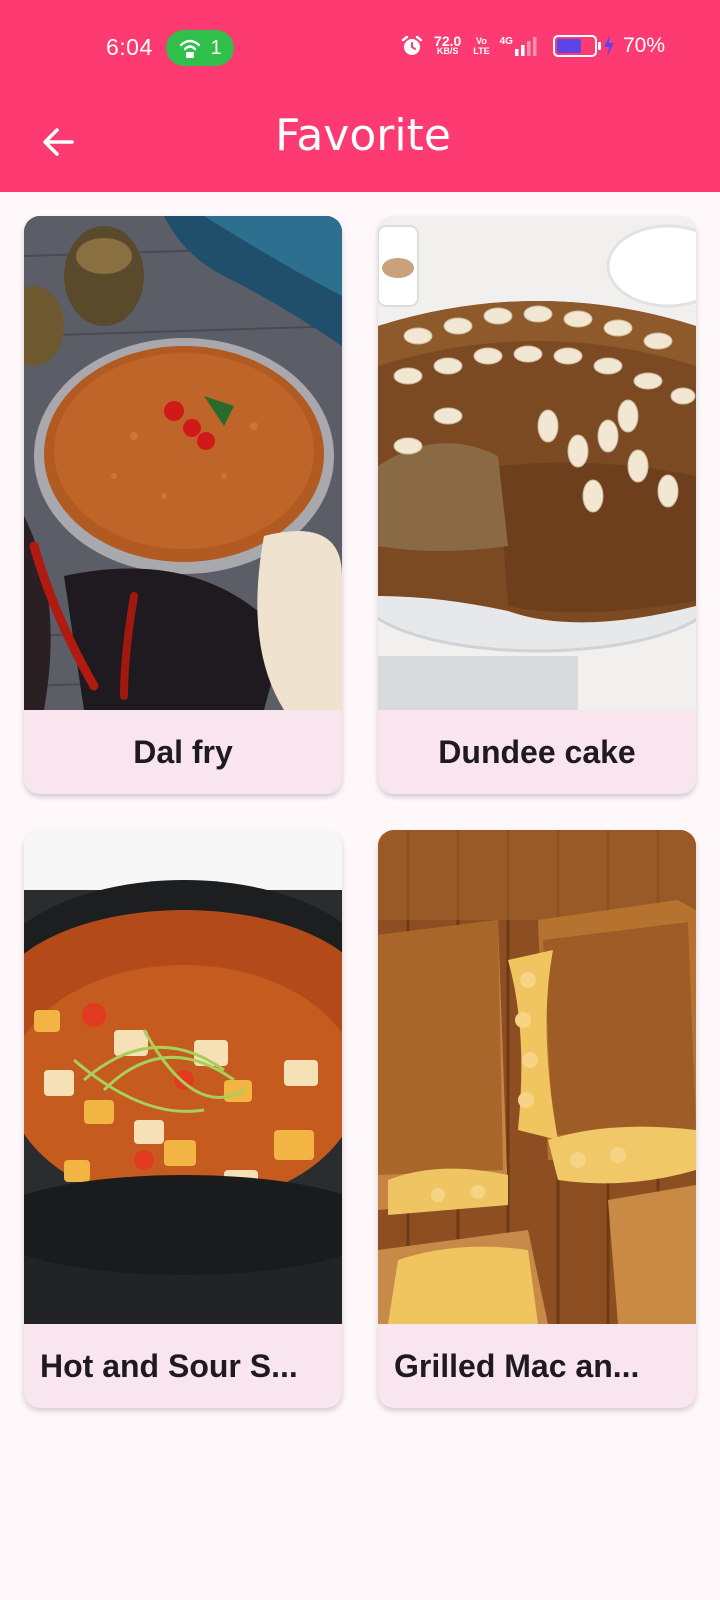 This screenshot has height=1600, width=720. I want to click on grilled-mac-and-cheese-photo, so click(537, 1077).